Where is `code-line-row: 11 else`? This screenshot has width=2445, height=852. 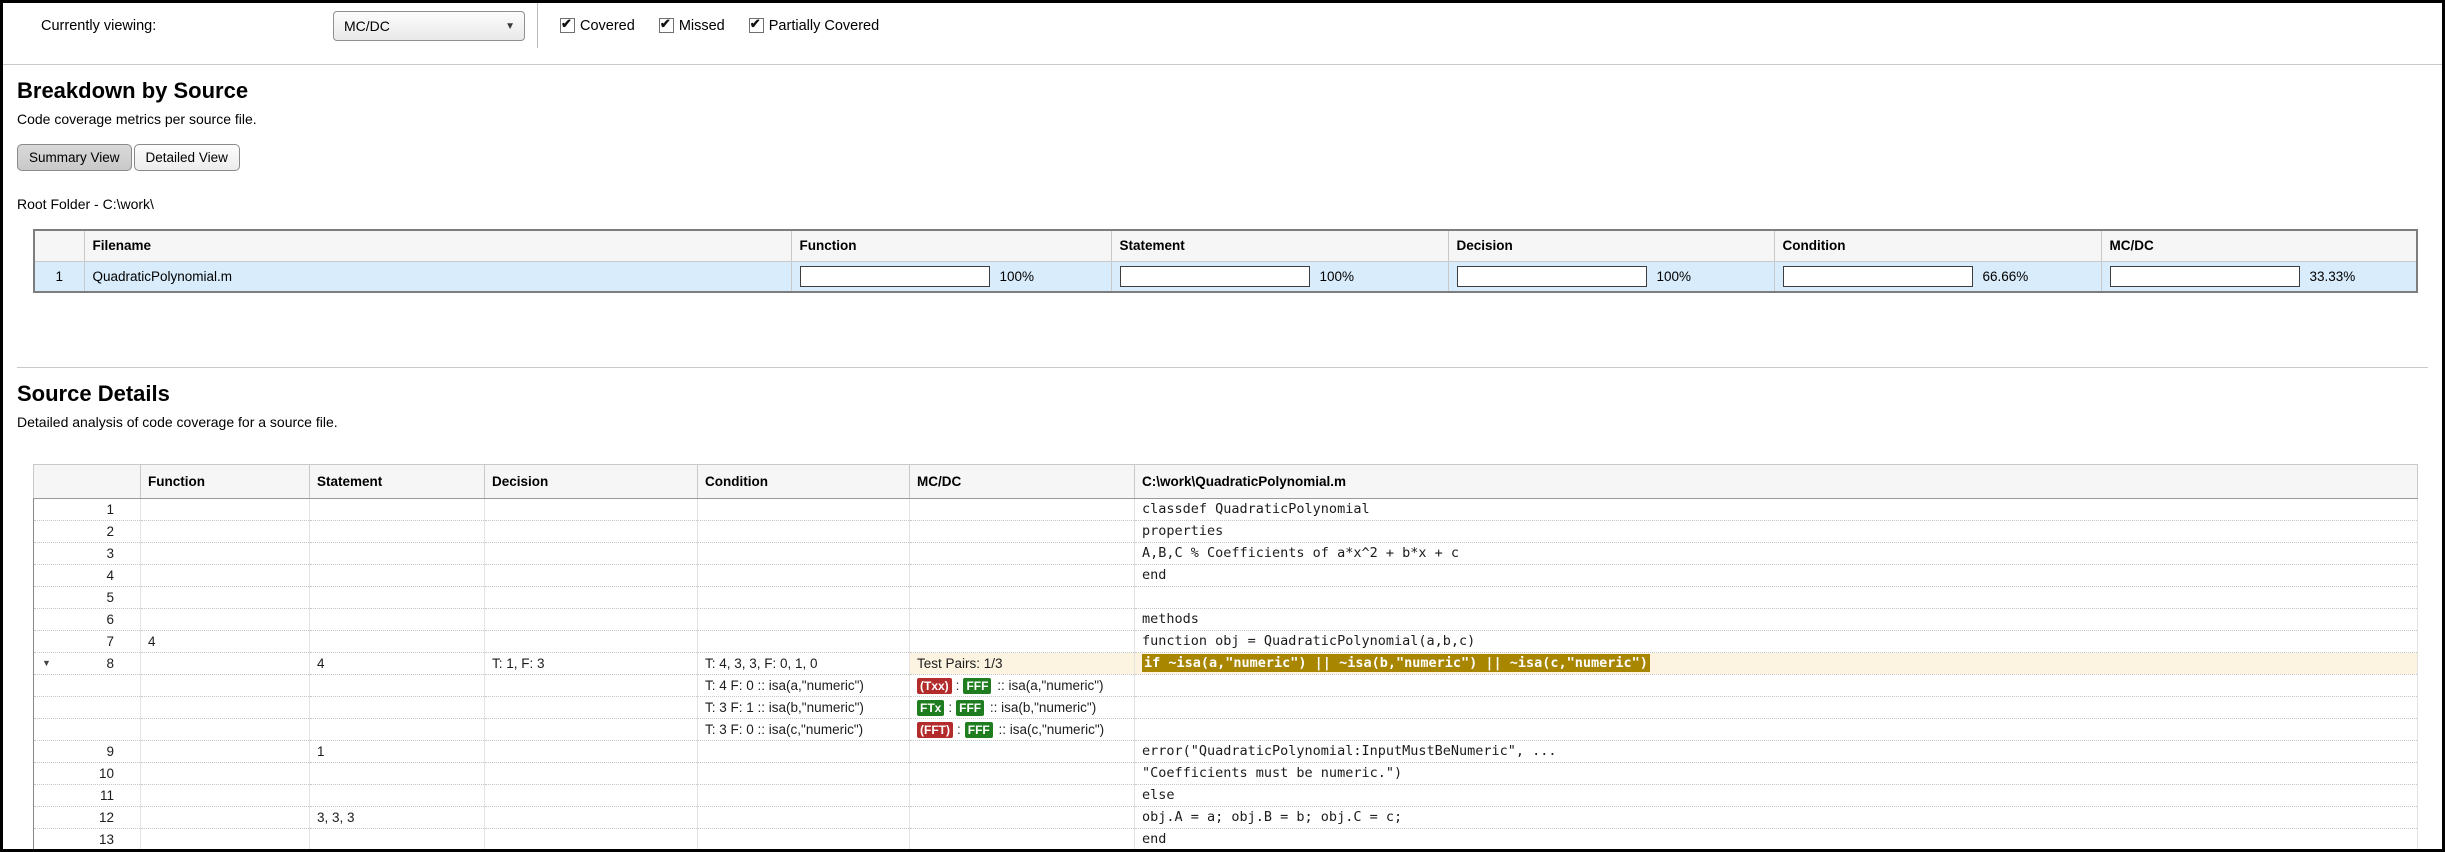 code-line-row: 11 else is located at coordinates (1225, 795).